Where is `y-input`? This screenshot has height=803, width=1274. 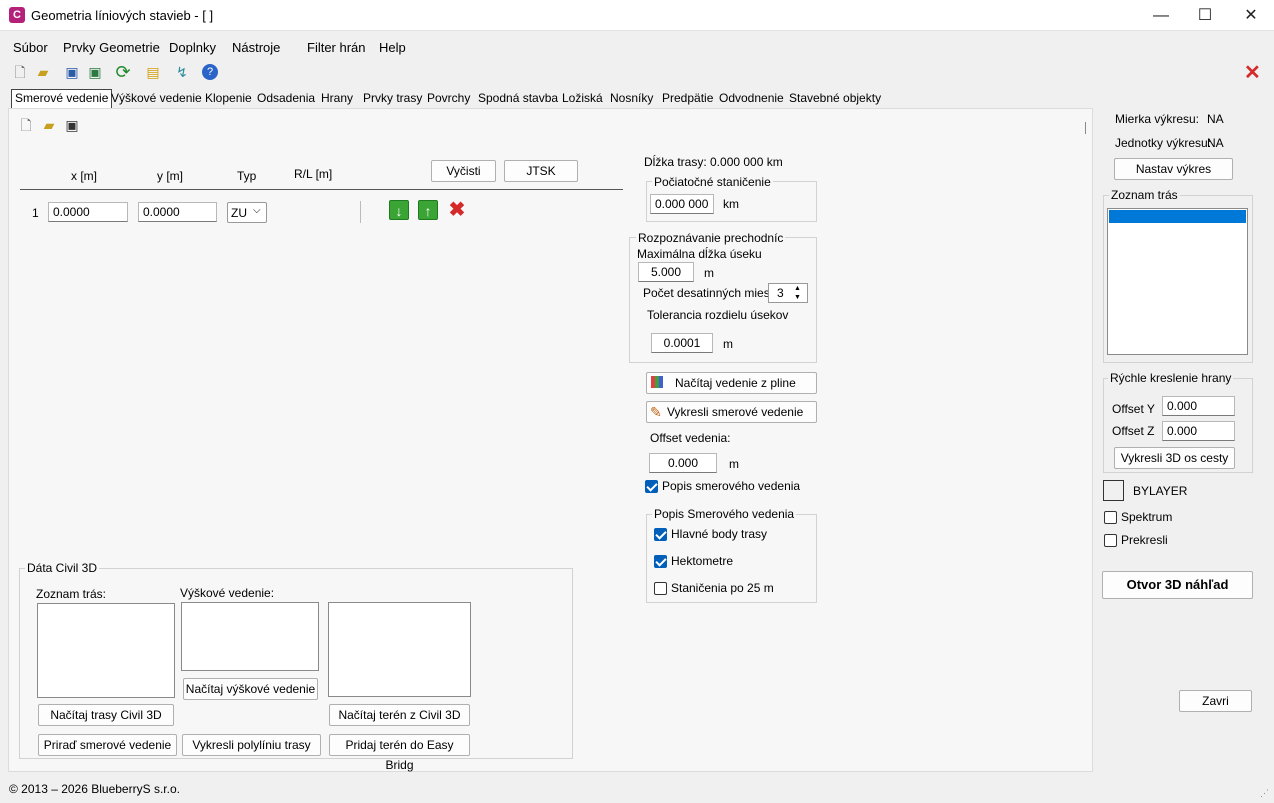
y-input is located at coordinates (177, 212).